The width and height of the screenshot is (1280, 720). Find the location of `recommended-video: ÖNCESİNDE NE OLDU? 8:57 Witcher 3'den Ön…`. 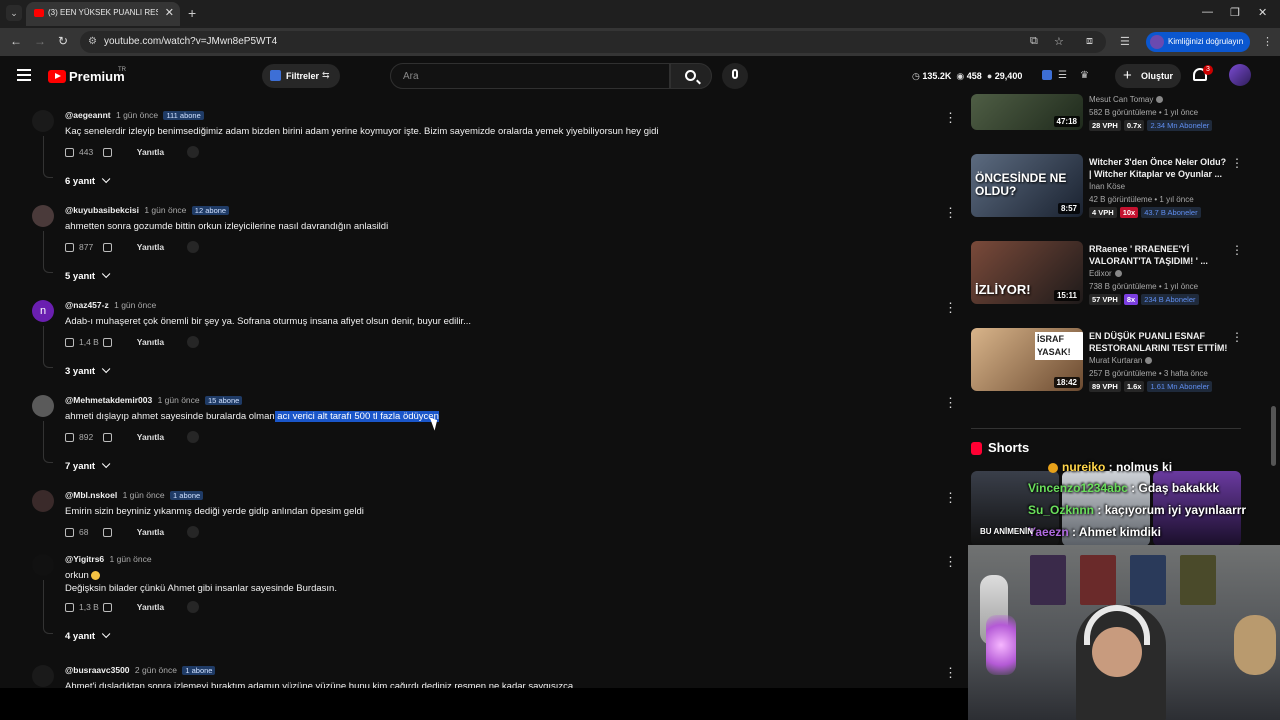

recommended-video: ÖNCESİNDE NE OLDU? 8:57 Witcher 3'den Ön… is located at coordinates (1121, 189).